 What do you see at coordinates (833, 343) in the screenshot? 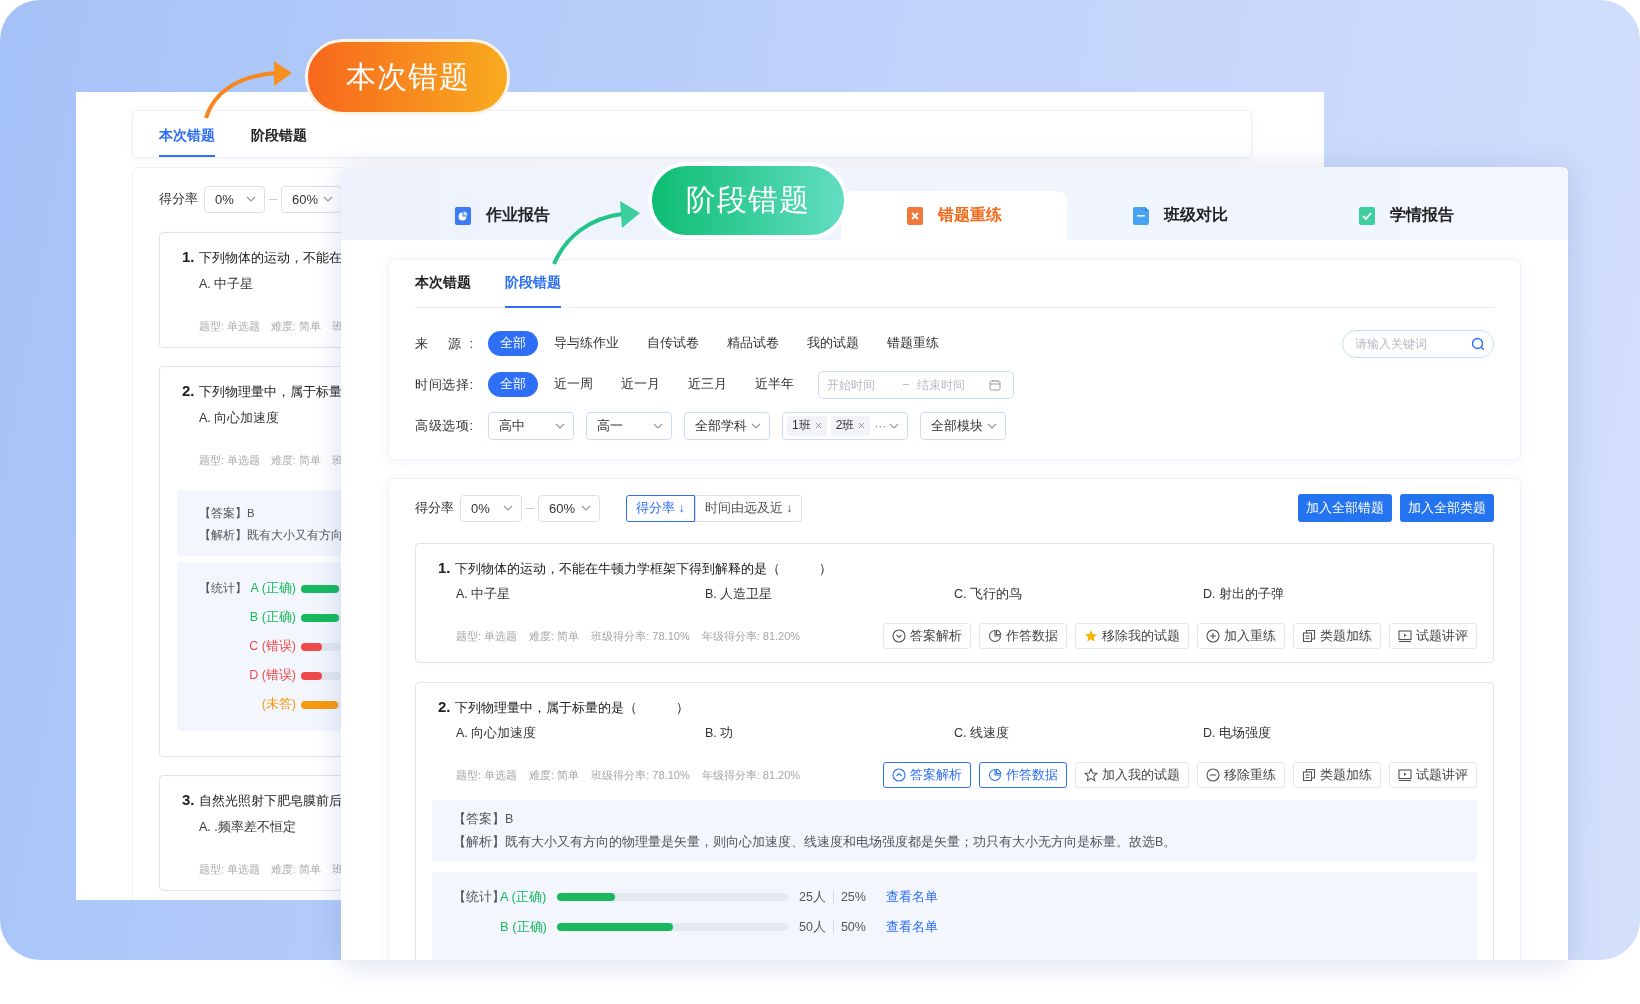
I see `filter-chip: 我的试题` at bounding box center [833, 343].